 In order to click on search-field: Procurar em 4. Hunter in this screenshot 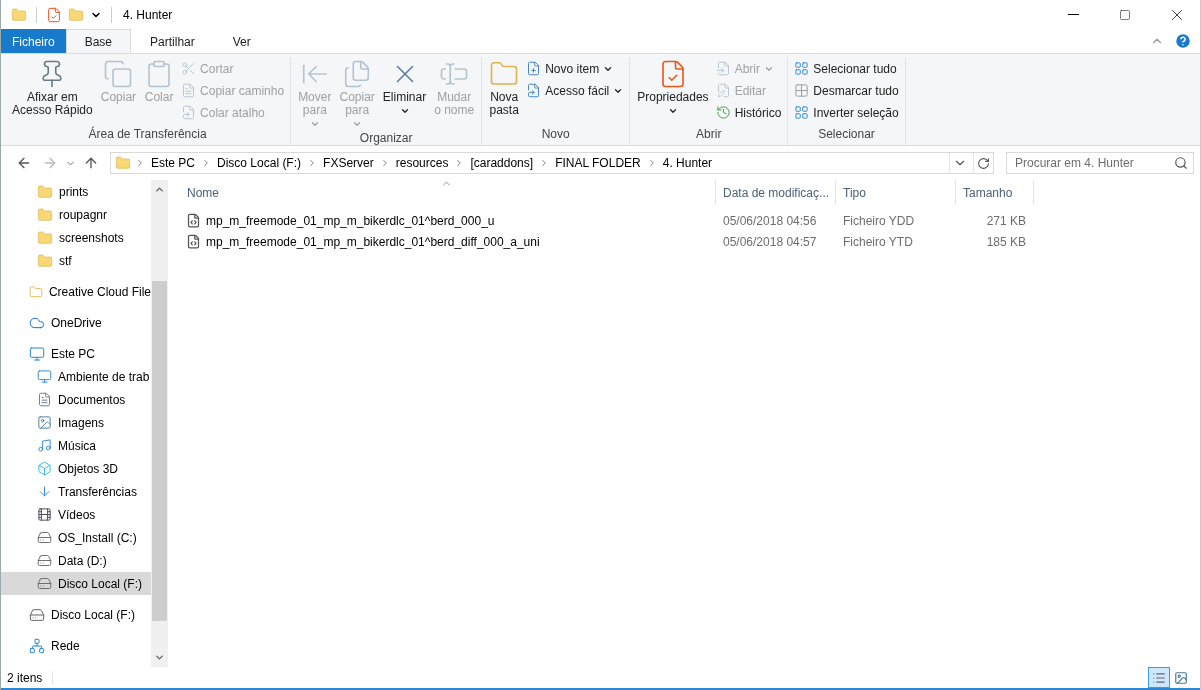, I will do `click(1100, 163)`.